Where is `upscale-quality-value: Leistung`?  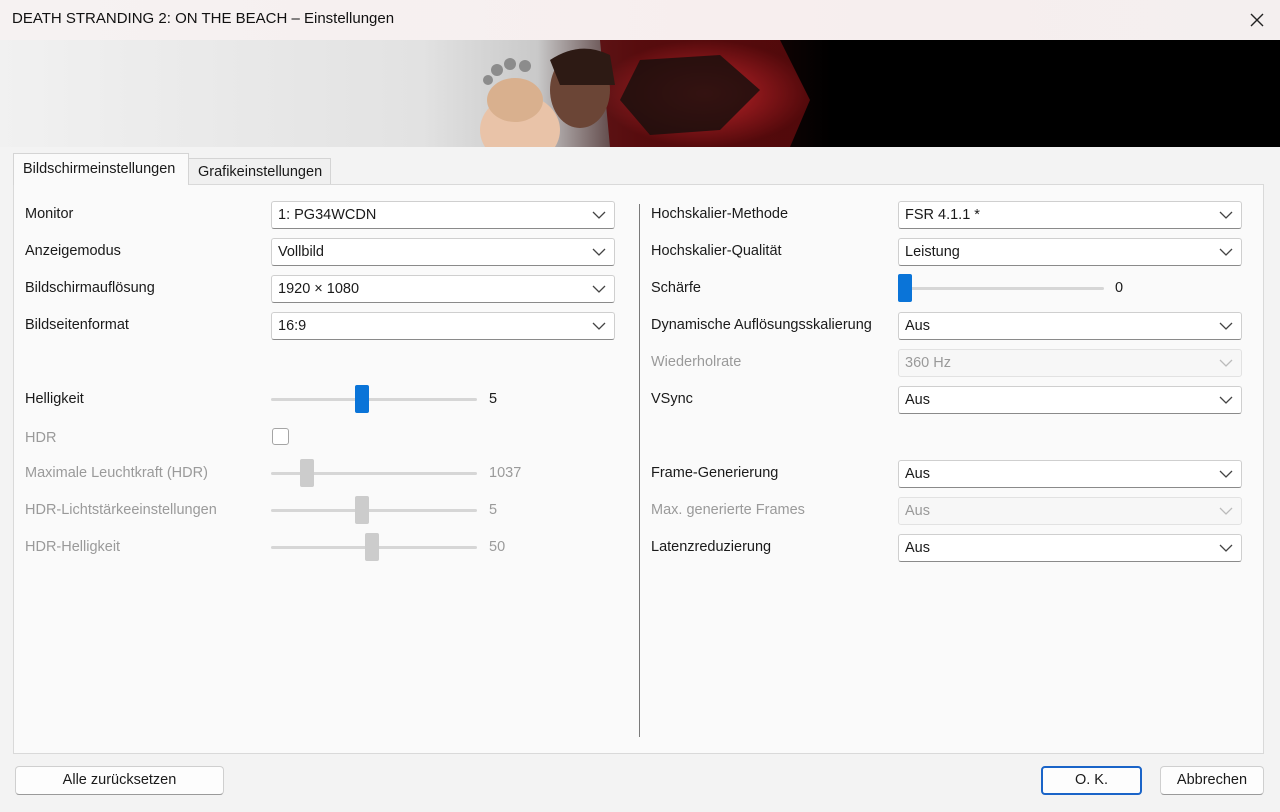 upscale-quality-value: Leistung is located at coordinates (932, 252).